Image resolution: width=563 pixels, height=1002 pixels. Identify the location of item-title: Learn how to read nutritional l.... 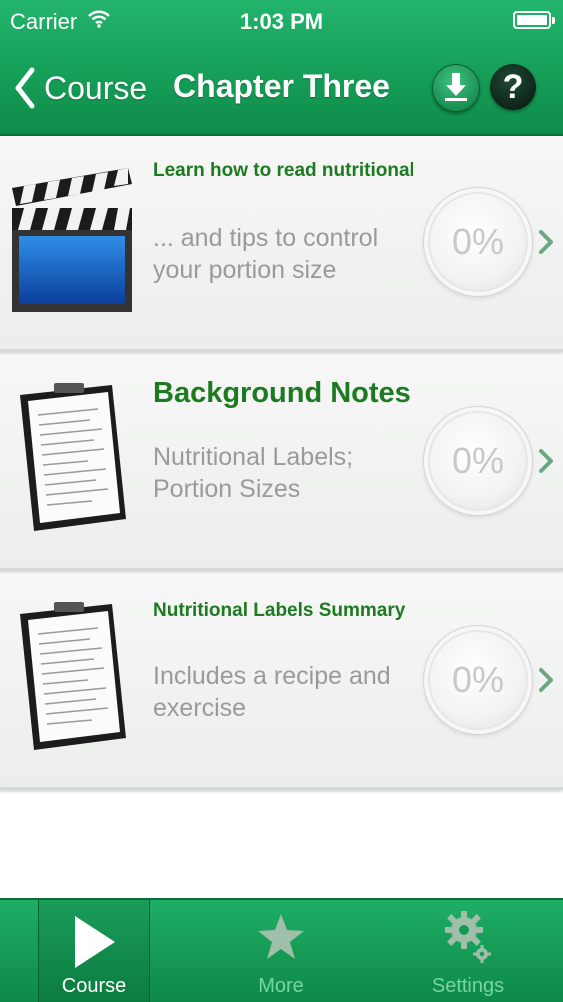
(283, 170).